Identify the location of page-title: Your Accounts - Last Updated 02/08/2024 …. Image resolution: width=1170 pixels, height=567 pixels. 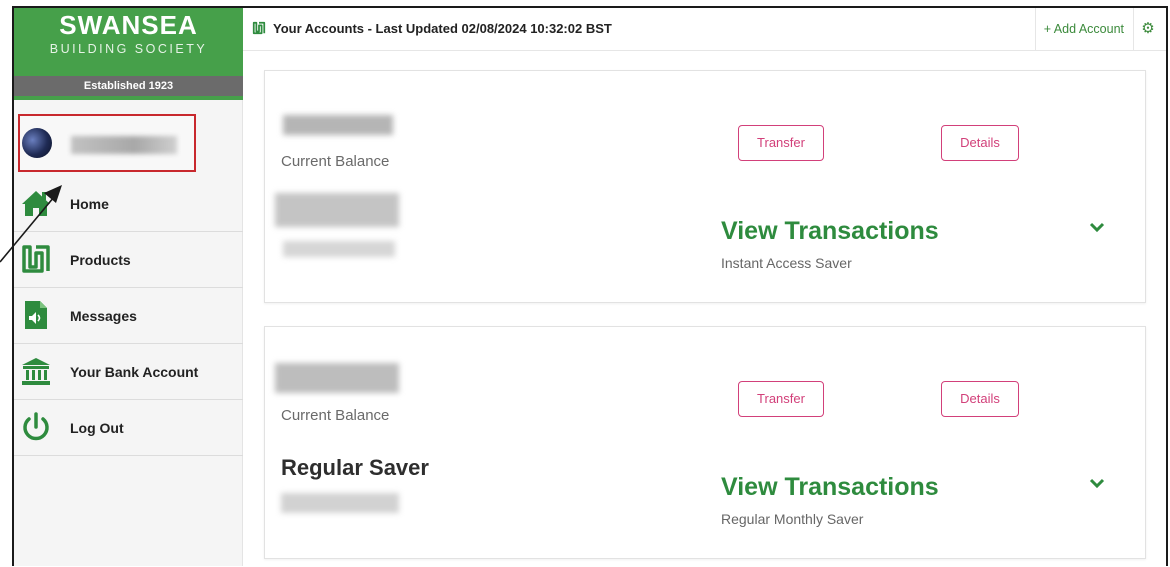
(442, 28).